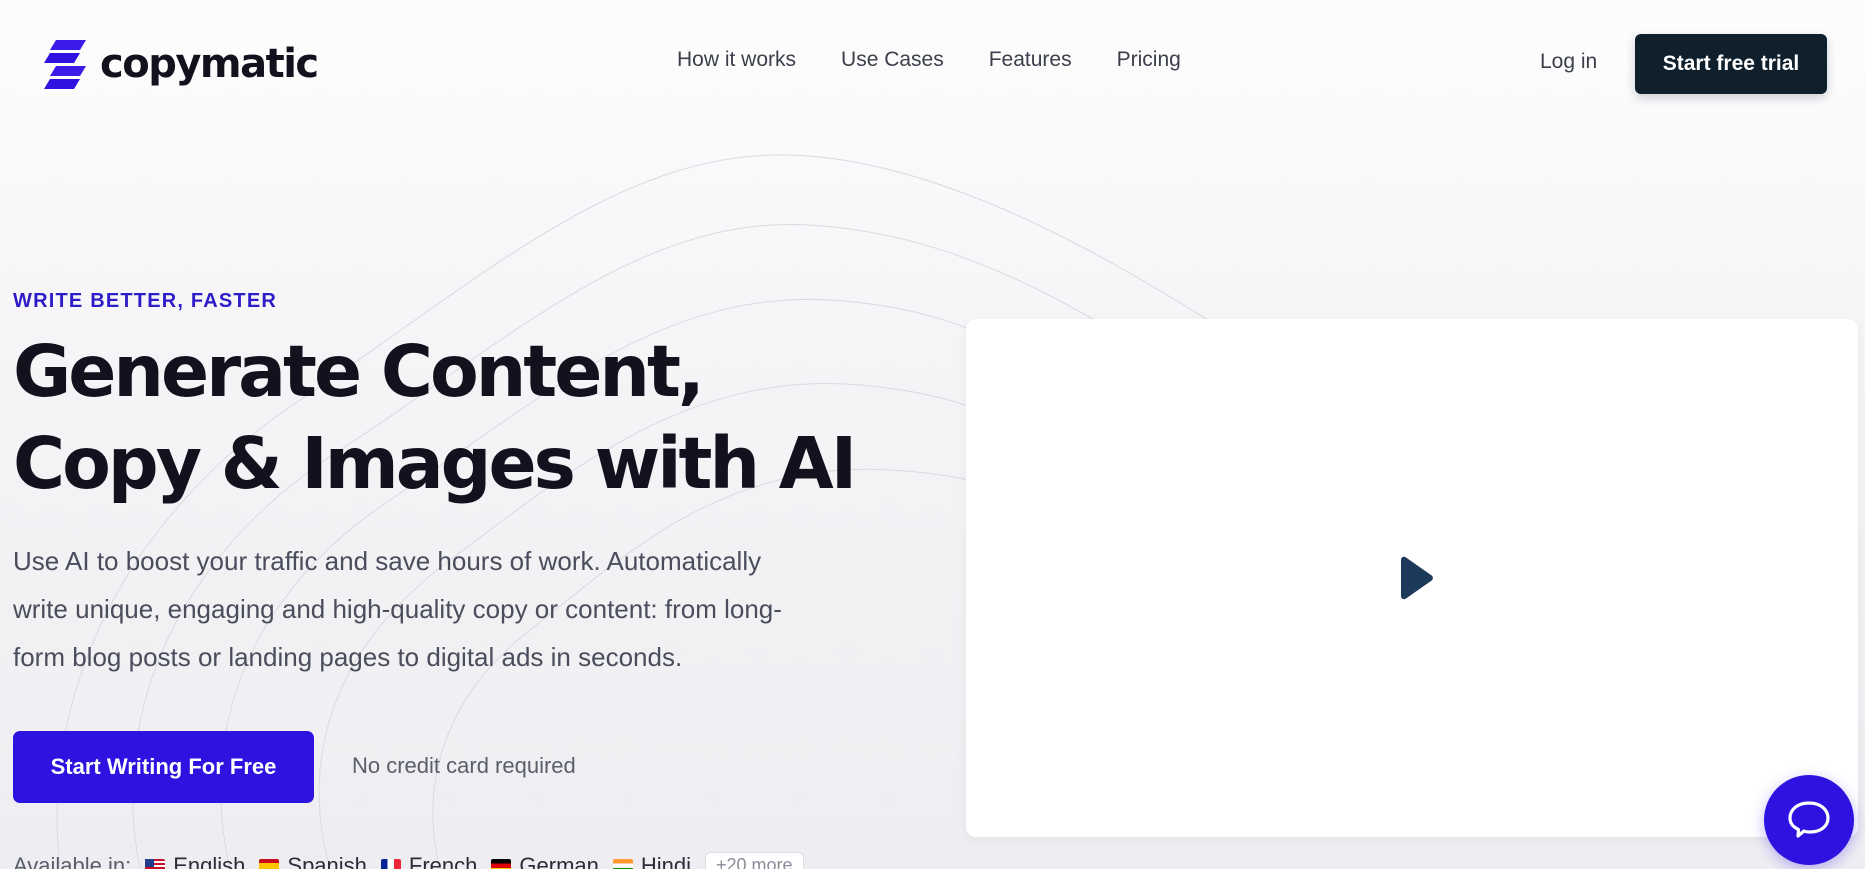  What do you see at coordinates (754, 860) in the screenshot?
I see `more-languages-badge: +20 more` at bounding box center [754, 860].